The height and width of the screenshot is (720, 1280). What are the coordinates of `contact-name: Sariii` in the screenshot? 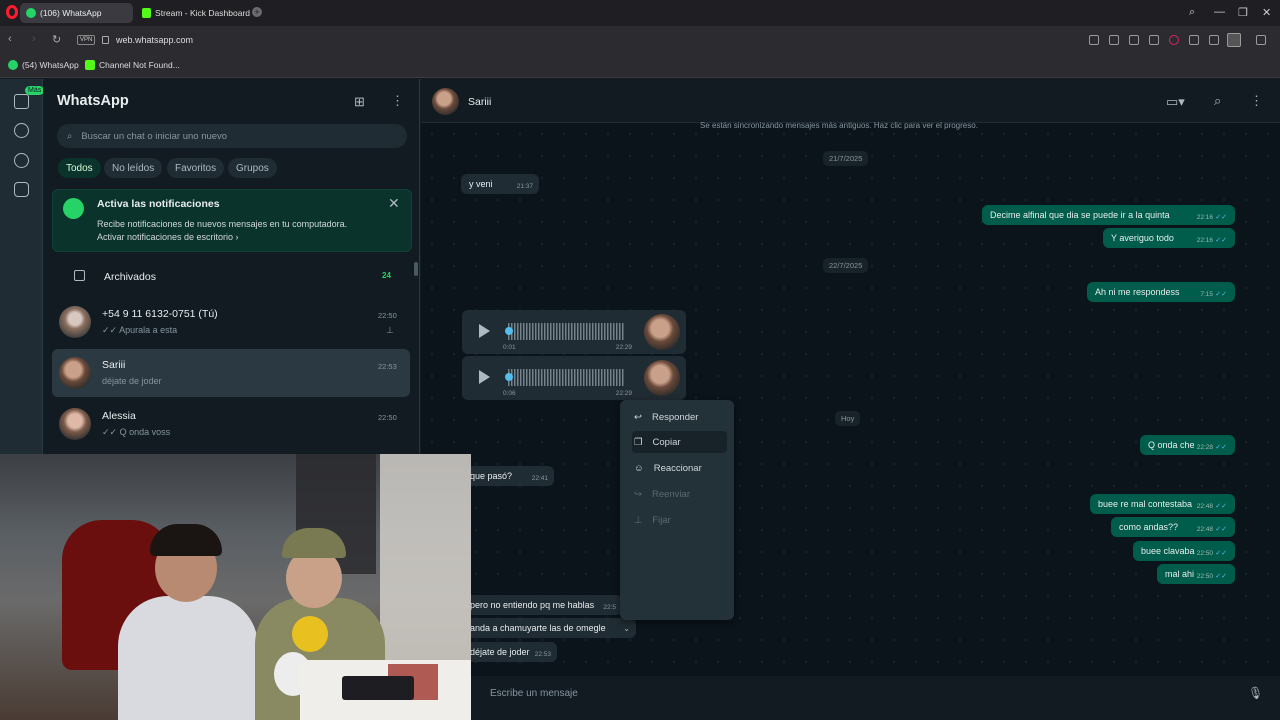 It's located at (479, 102).